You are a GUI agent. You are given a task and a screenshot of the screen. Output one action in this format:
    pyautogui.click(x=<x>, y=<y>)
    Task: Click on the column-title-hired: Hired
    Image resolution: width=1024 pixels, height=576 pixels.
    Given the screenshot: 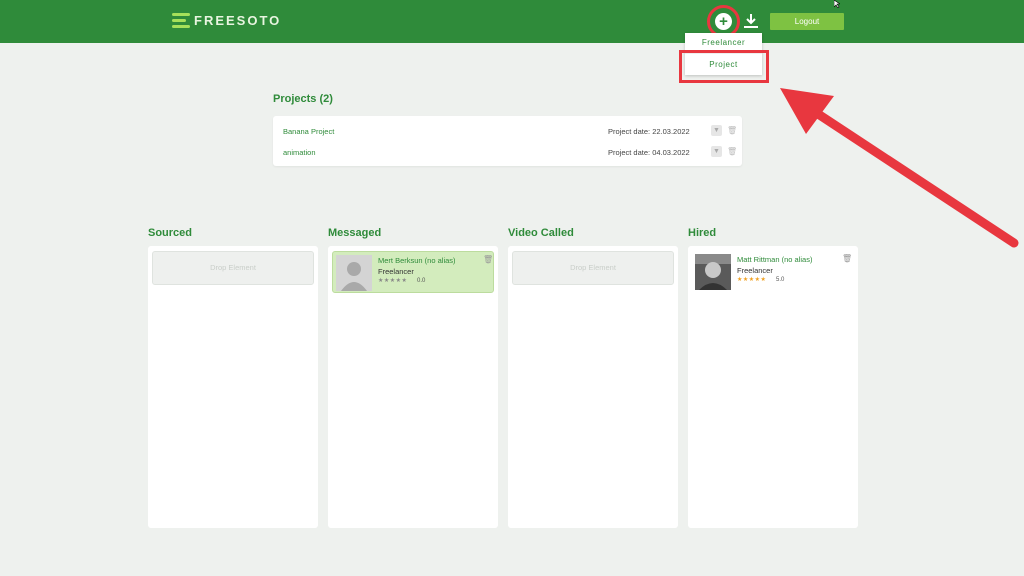 What is the action you would take?
    pyautogui.click(x=702, y=233)
    